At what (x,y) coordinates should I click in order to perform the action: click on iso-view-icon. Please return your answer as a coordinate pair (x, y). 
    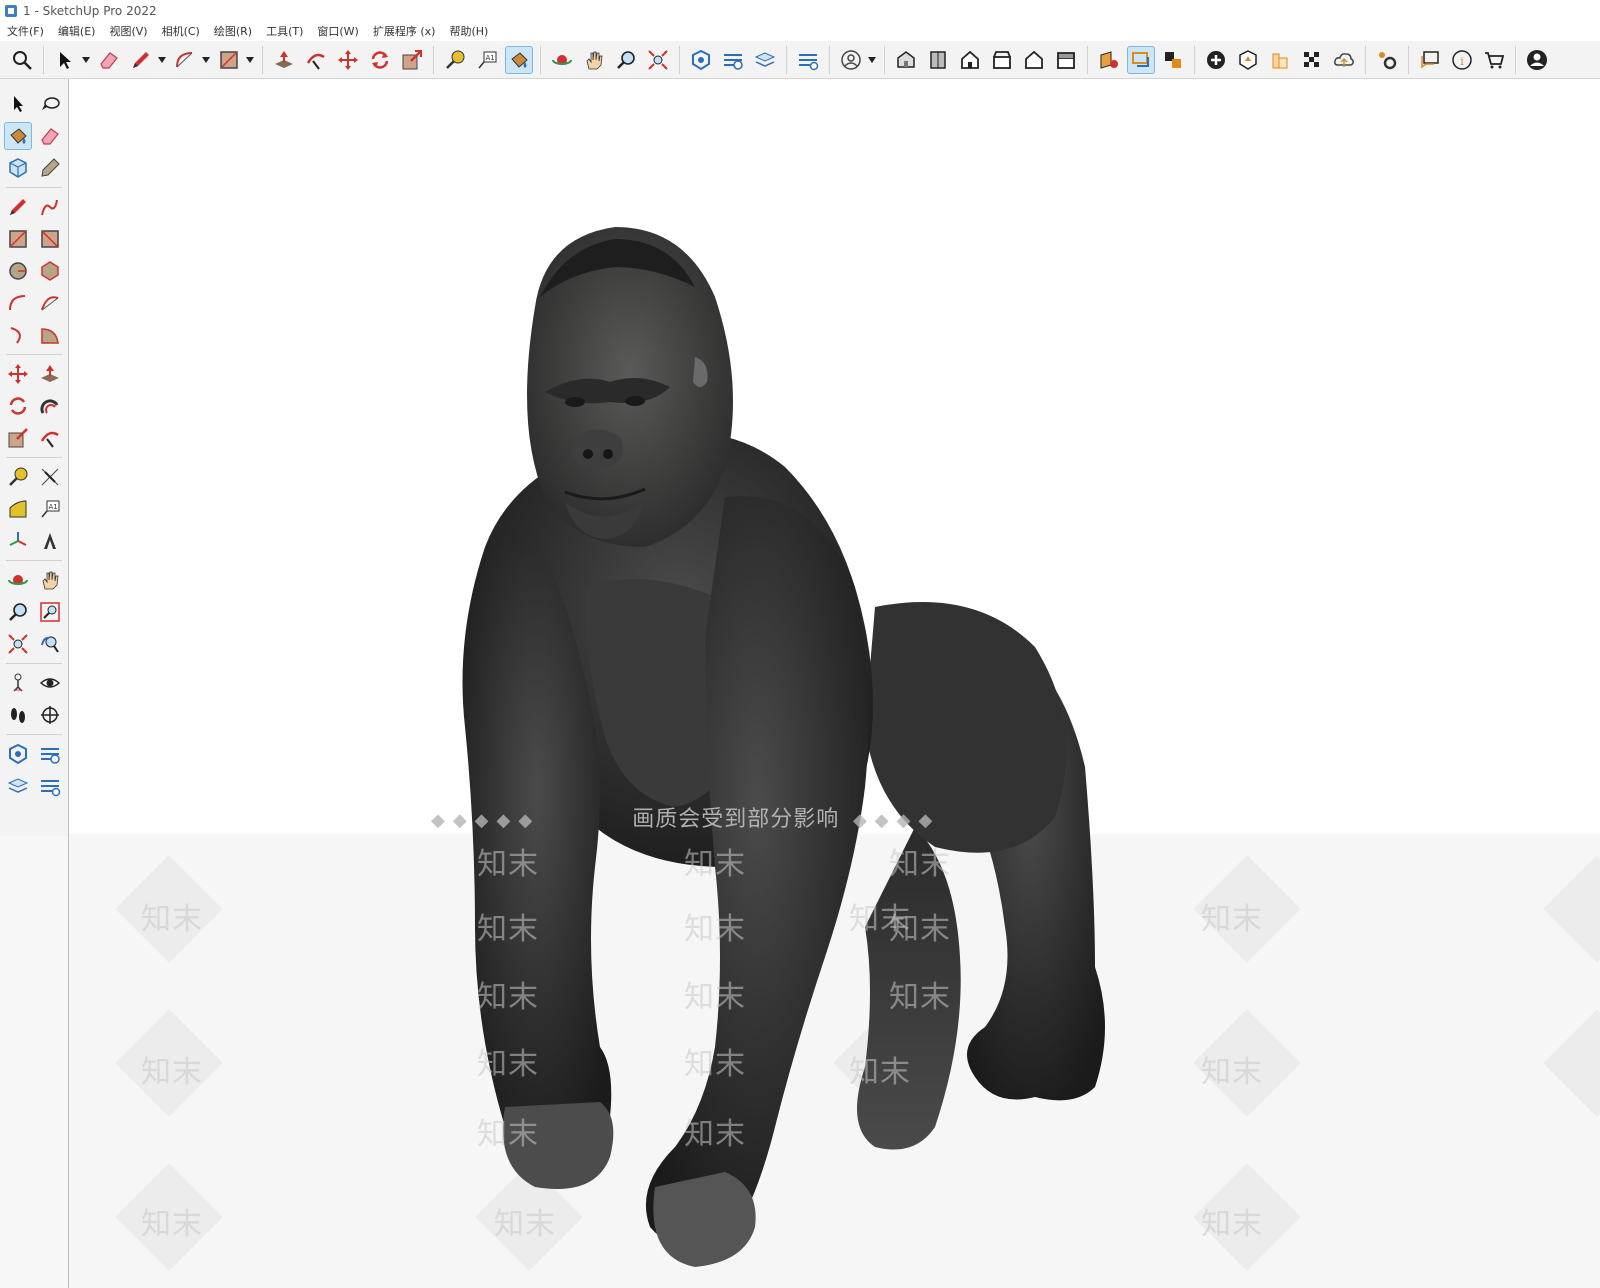
    Looking at the image, I should click on (906, 60).